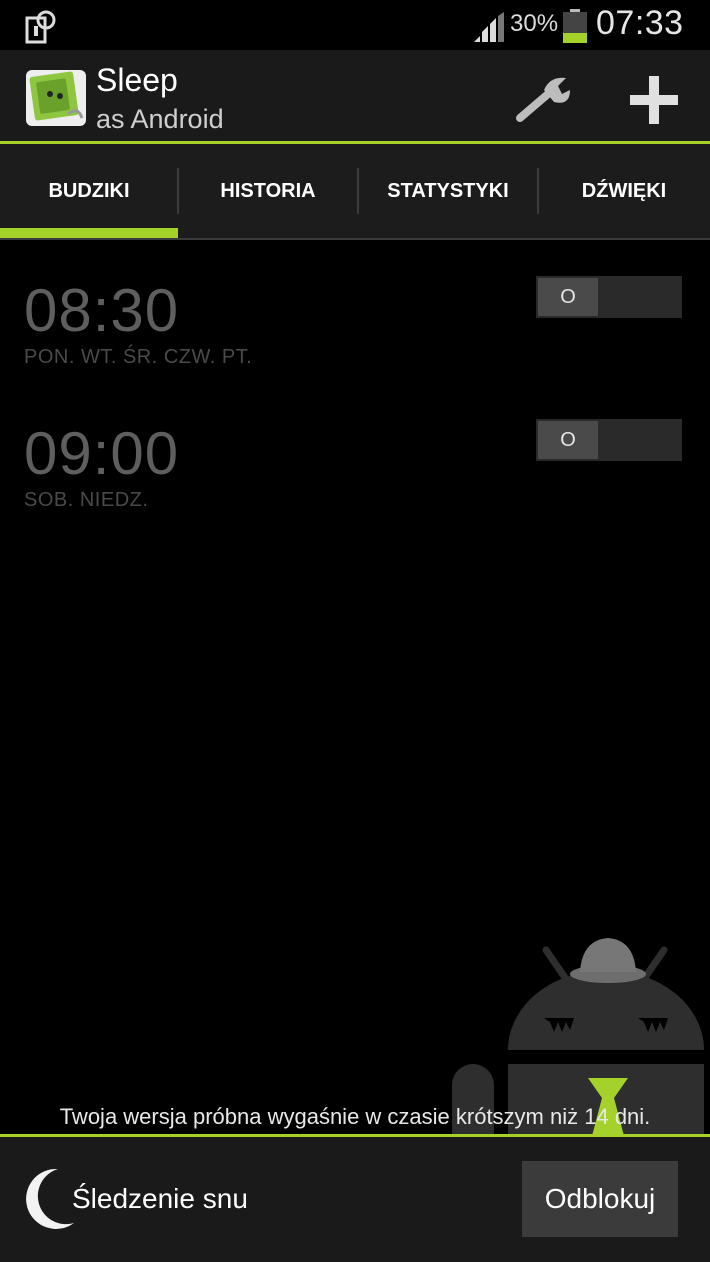  What do you see at coordinates (160, 1198) in the screenshot?
I see `sleep-tracking-label: Śledzenie snu` at bounding box center [160, 1198].